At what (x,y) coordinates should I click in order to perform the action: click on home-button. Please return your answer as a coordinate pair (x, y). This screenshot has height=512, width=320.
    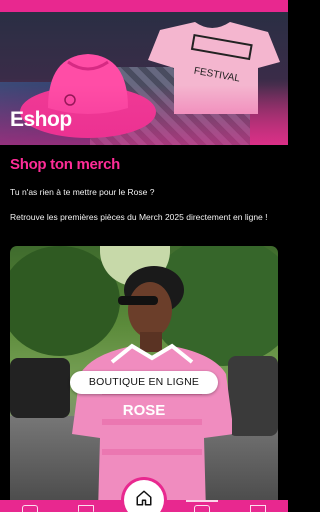
    Looking at the image, I should click on (144, 496).